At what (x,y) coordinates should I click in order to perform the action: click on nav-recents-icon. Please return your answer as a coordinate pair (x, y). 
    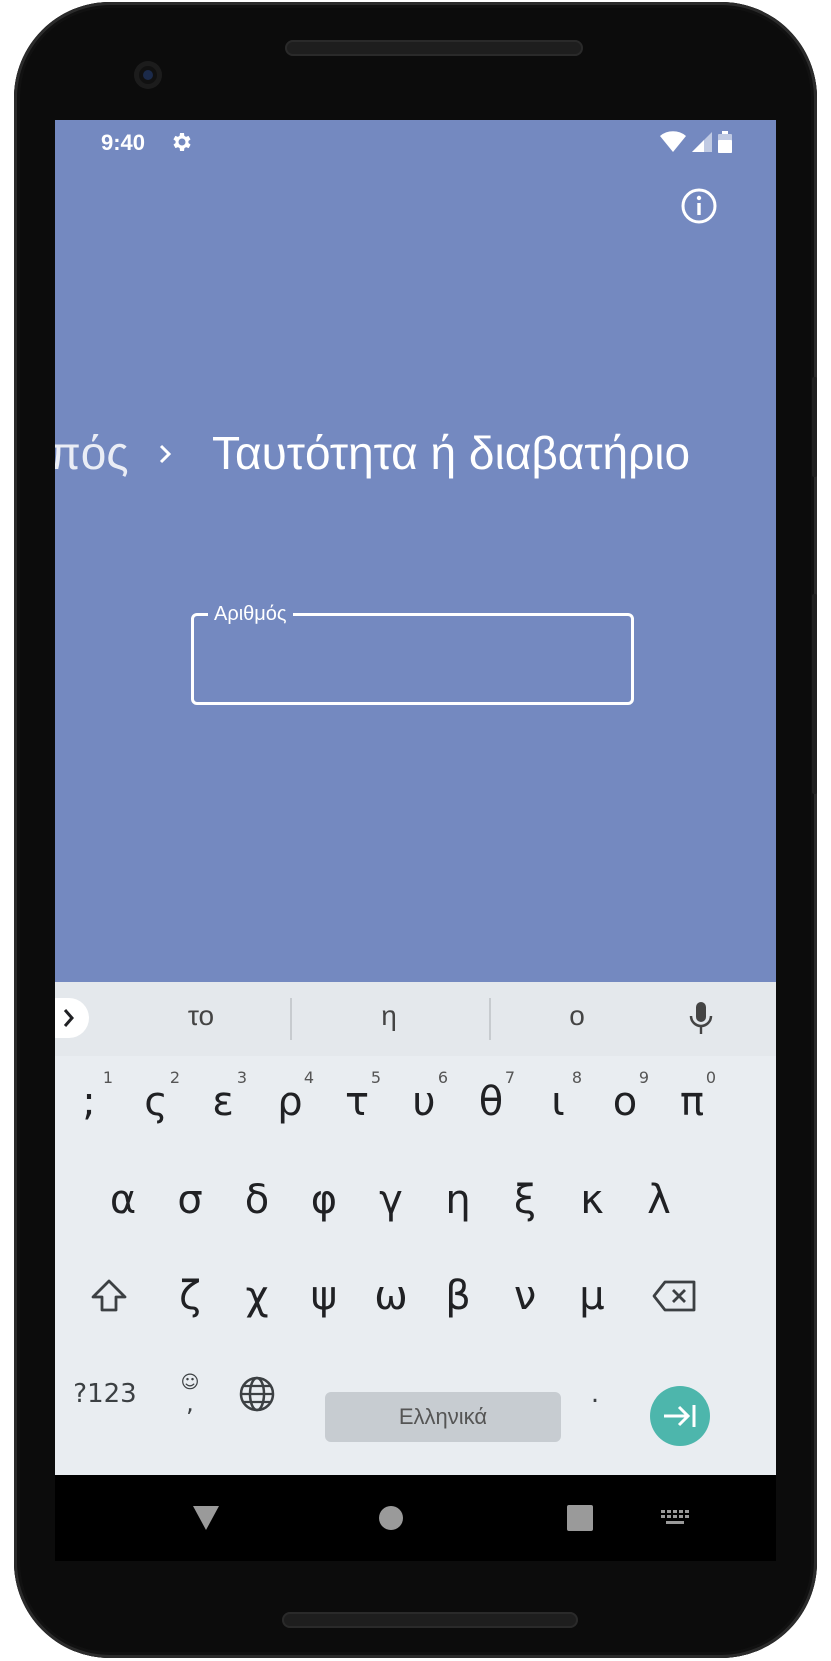
    Looking at the image, I should click on (580, 1518).